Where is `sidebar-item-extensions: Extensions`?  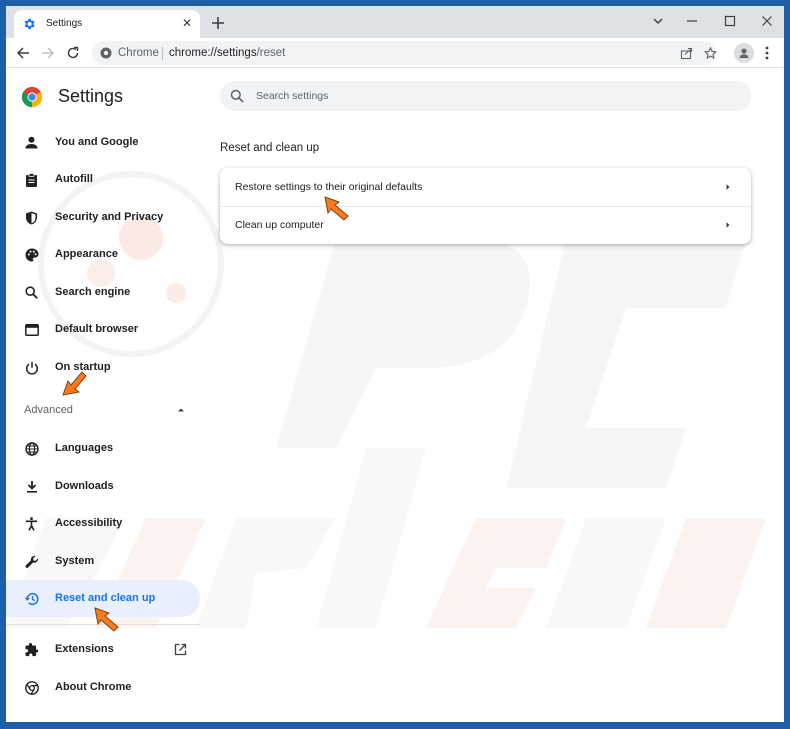
sidebar-item-extensions: Extensions is located at coordinates (103, 649).